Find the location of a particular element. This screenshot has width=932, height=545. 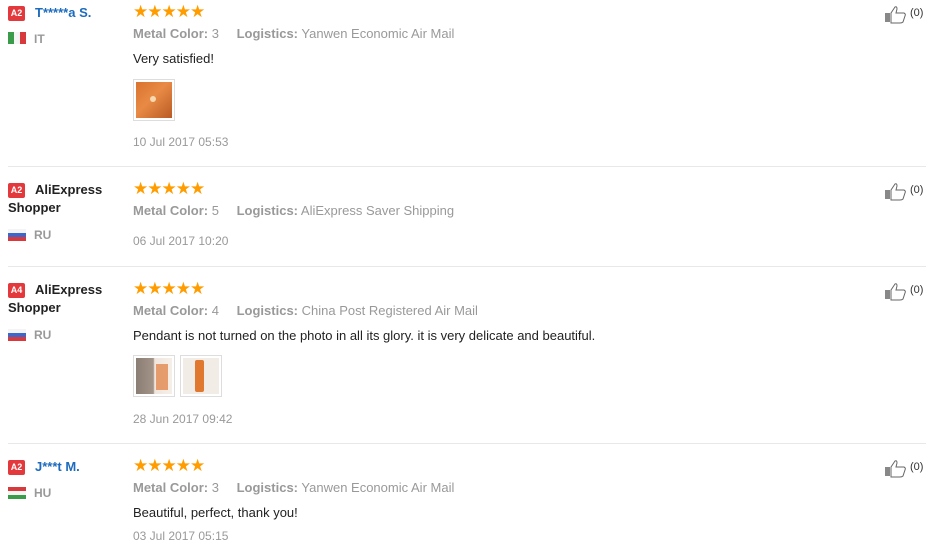

review-date: 06 Jul 2017 10:20 is located at coordinates (181, 241).